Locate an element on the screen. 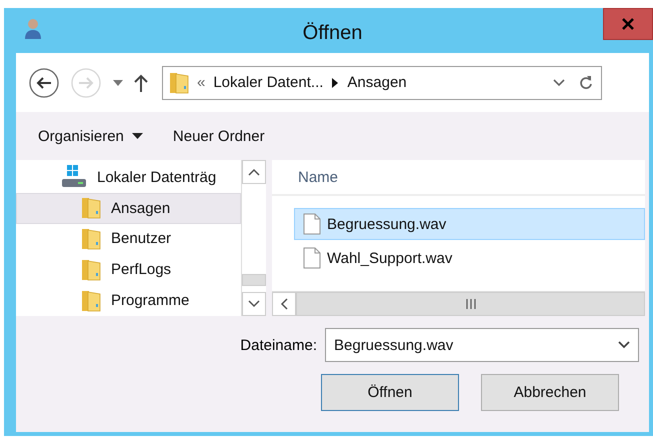  separator-icon is located at coordinates (335, 83).